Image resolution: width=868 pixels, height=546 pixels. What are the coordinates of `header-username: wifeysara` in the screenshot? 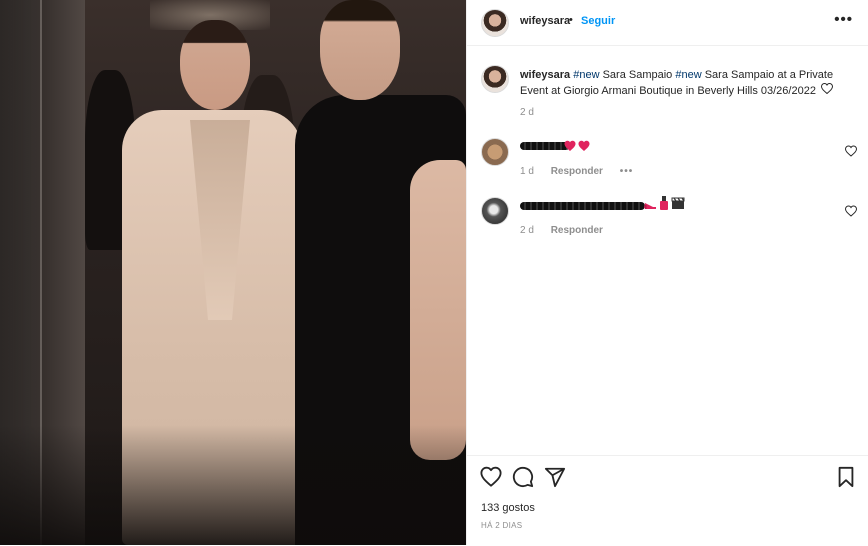 It's located at (545, 21).